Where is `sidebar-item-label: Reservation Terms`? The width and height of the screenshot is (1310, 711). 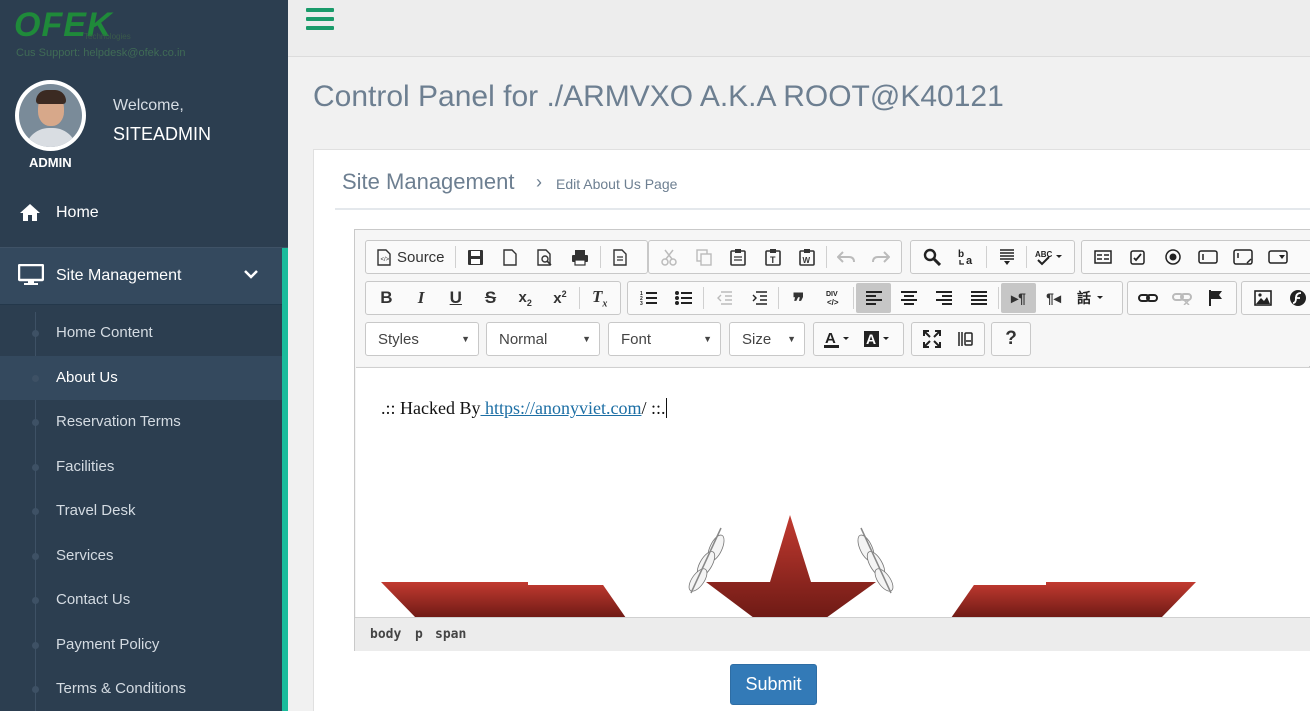 sidebar-item-label: Reservation Terms is located at coordinates (118, 421).